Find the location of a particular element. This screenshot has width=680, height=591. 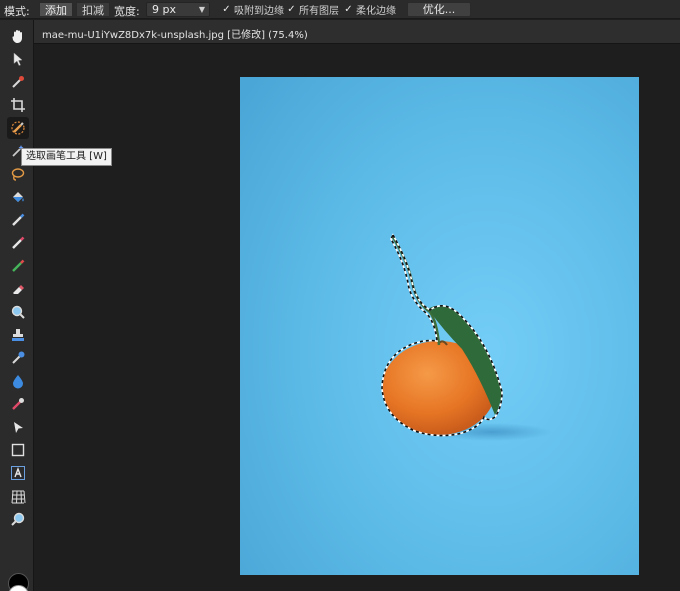

pixel-brush-tool is located at coordinates (18, 243).